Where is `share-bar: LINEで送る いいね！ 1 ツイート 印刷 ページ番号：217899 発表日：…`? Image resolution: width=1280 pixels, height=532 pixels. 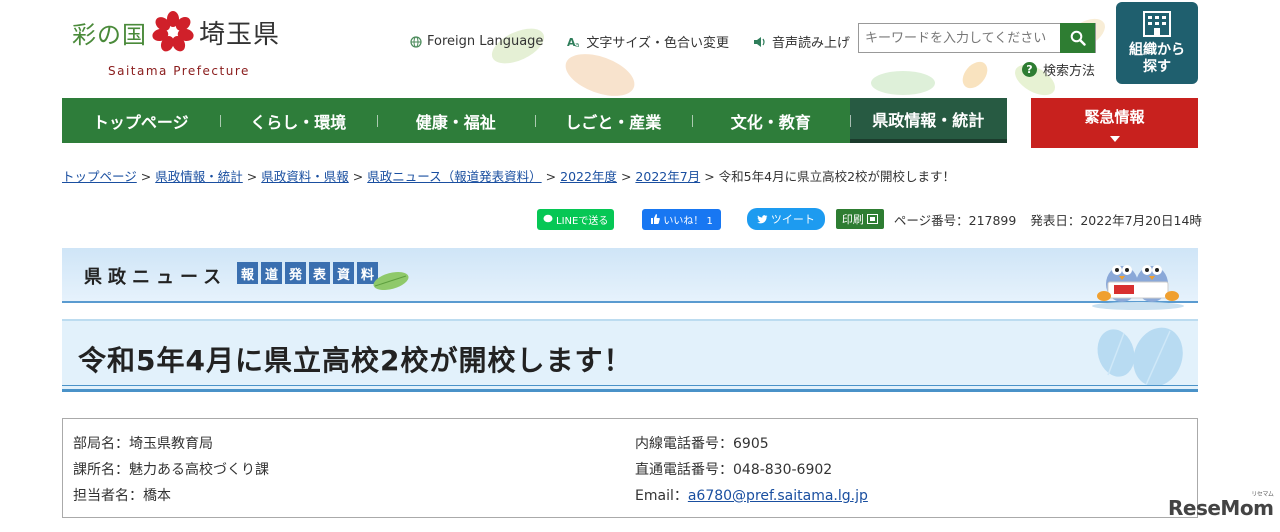 share-bar: LINEで送る いいね！ 1 ツイート 印刷 ページ番号：217899 発表日：… is located at coordinates (869, 219).